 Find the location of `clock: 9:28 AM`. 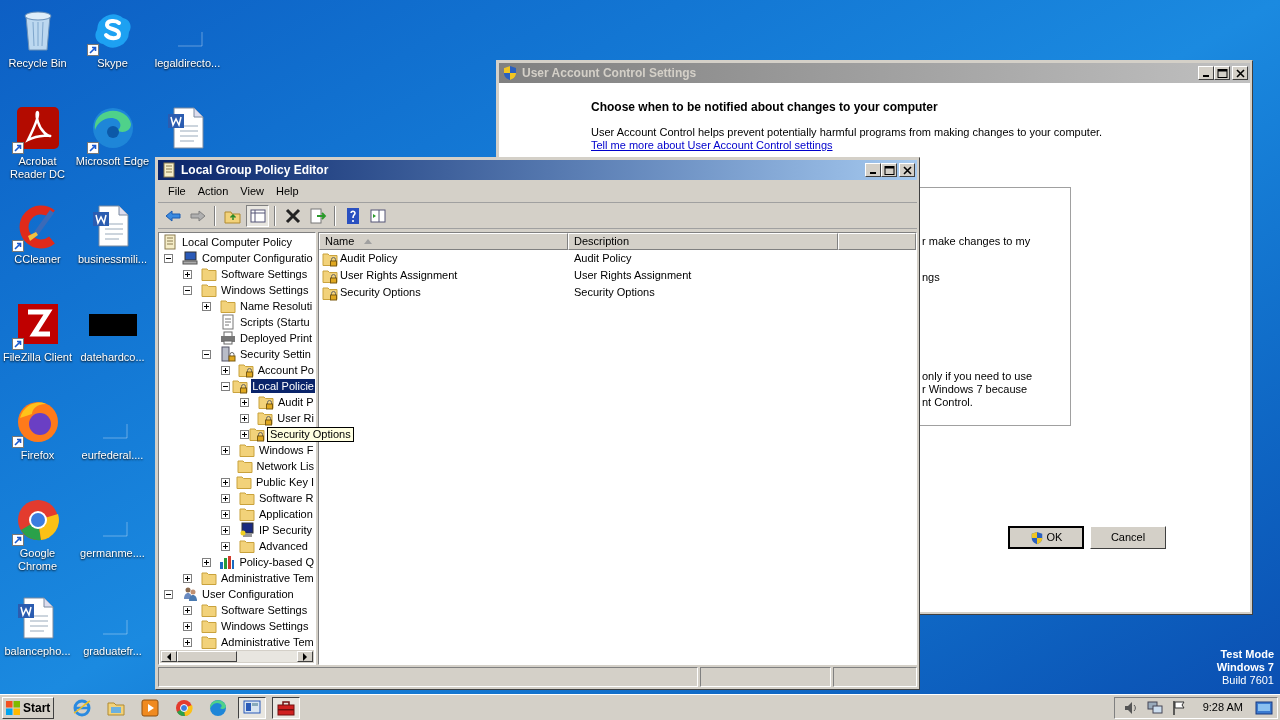

clock: 9:28 AM is located at coordinates (1222, 707).